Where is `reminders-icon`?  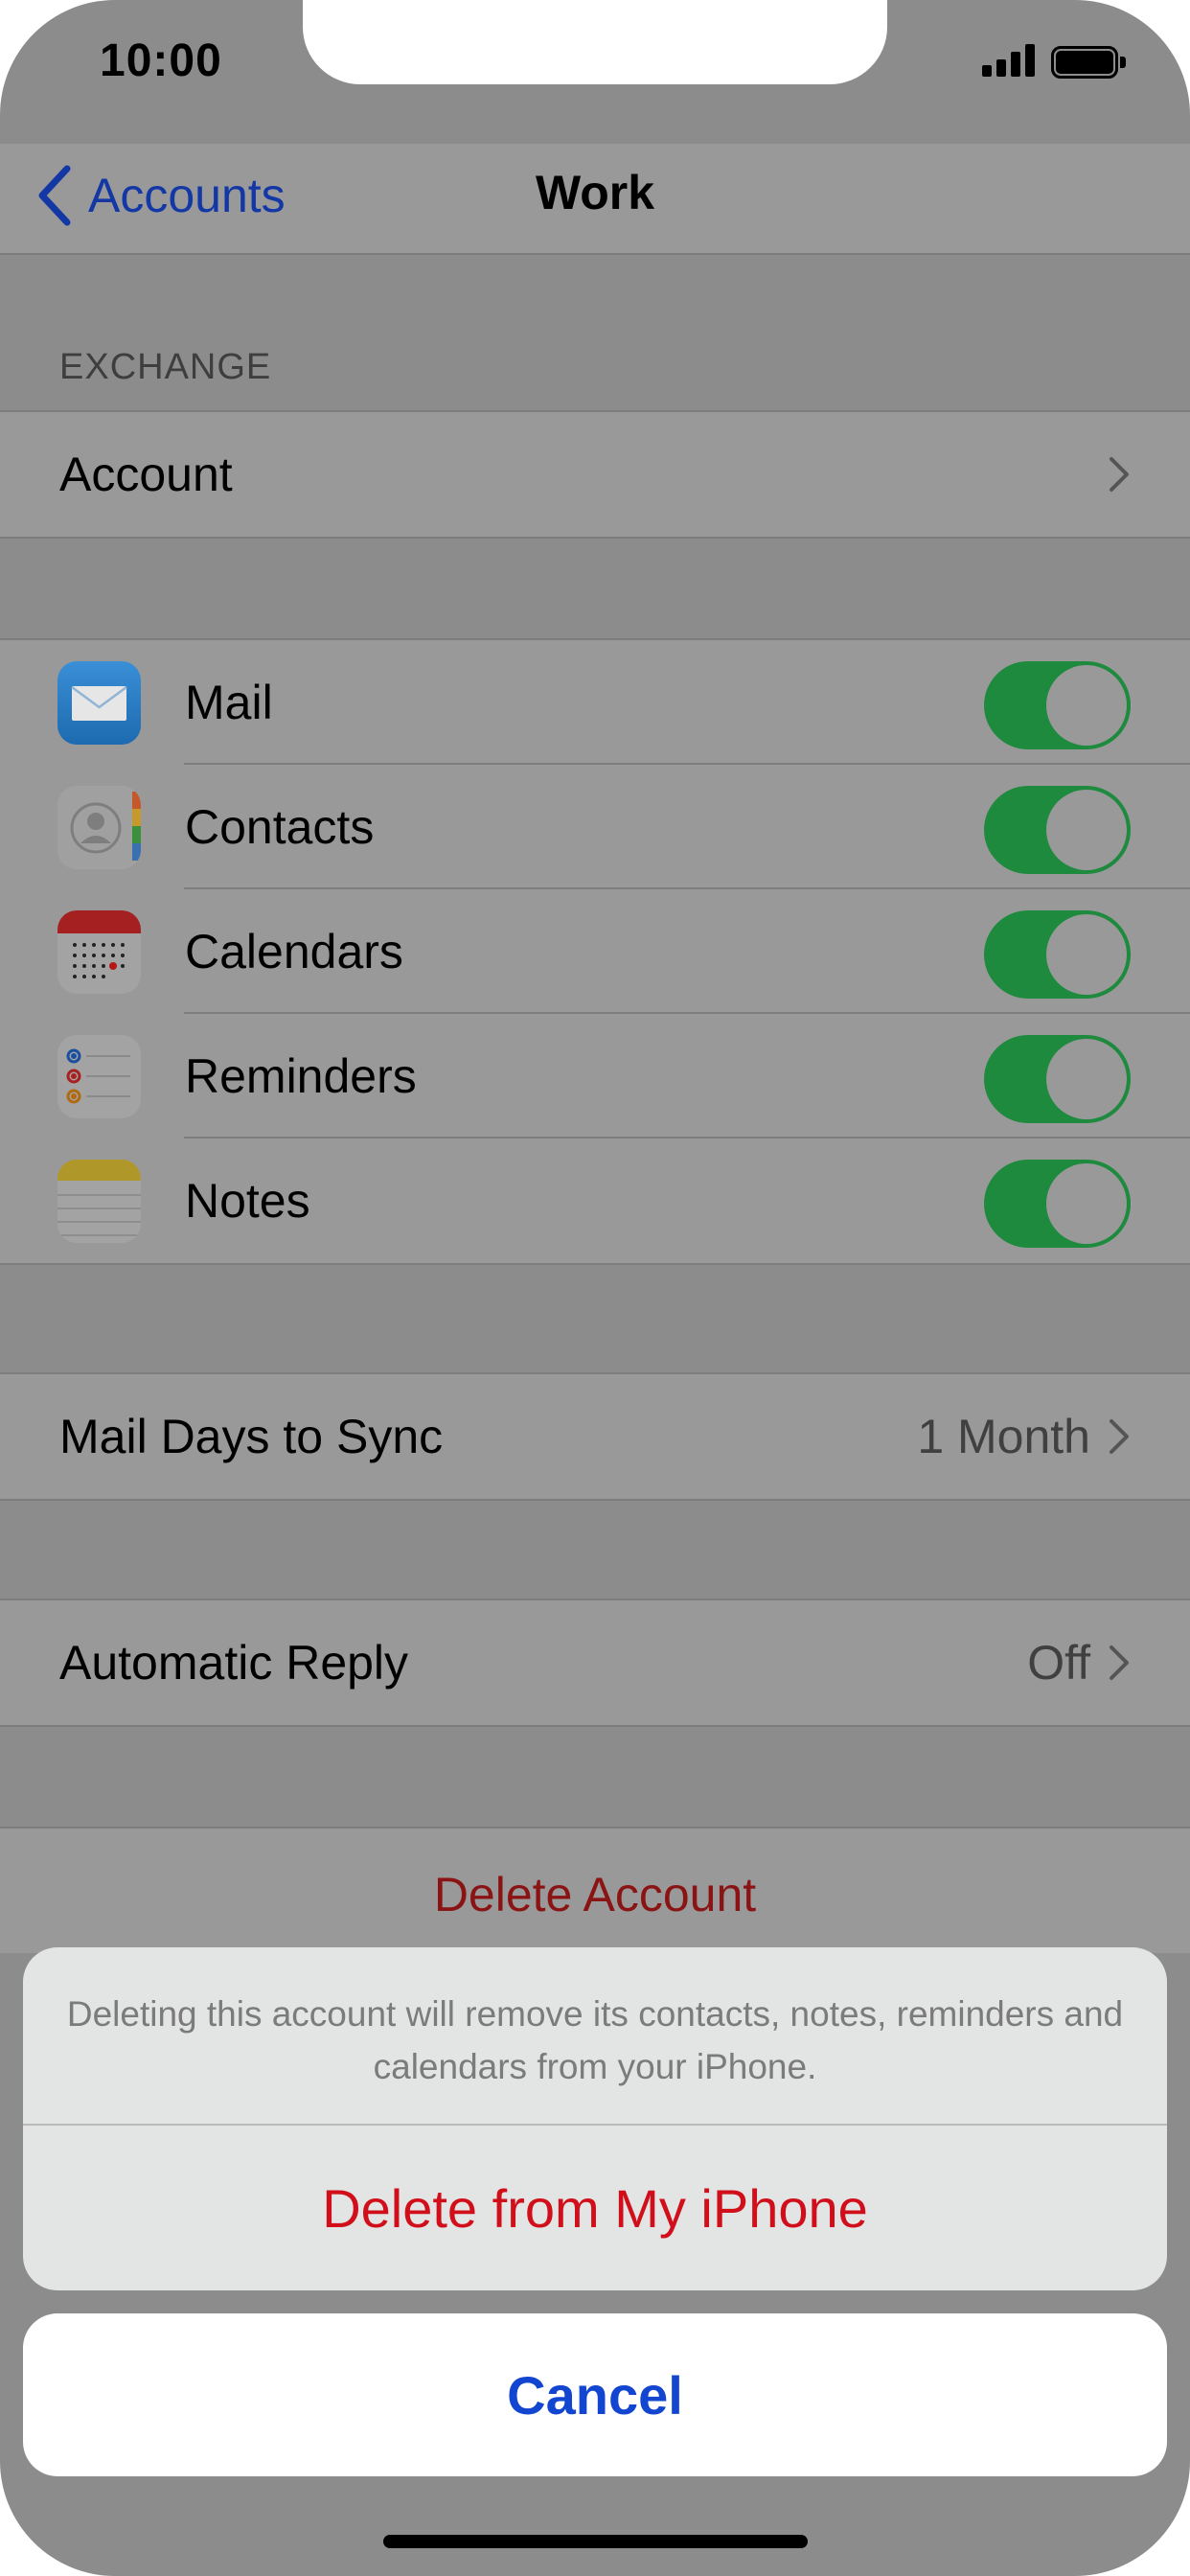 reminders-icon is located at coordinates (99, 1076).